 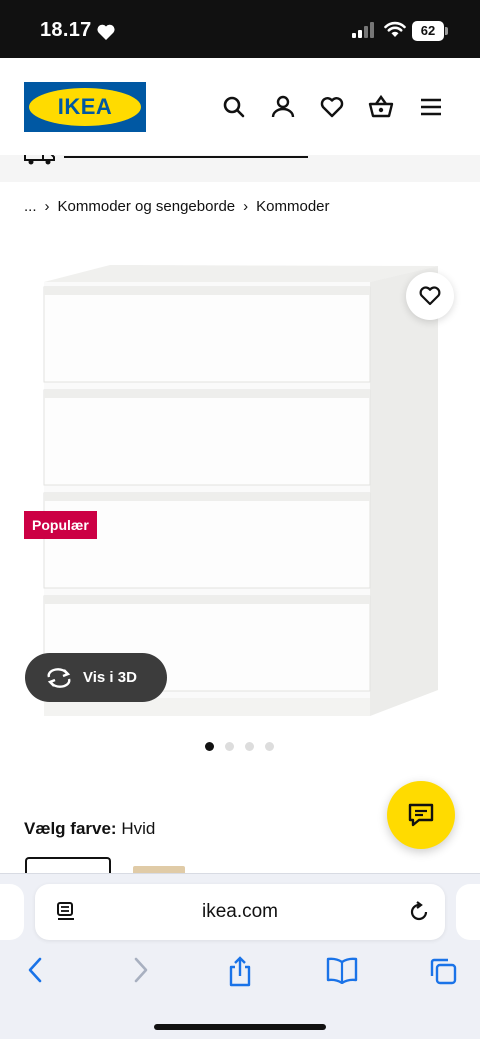 I want to click on home-indicator, so click(x=240, y=1027).